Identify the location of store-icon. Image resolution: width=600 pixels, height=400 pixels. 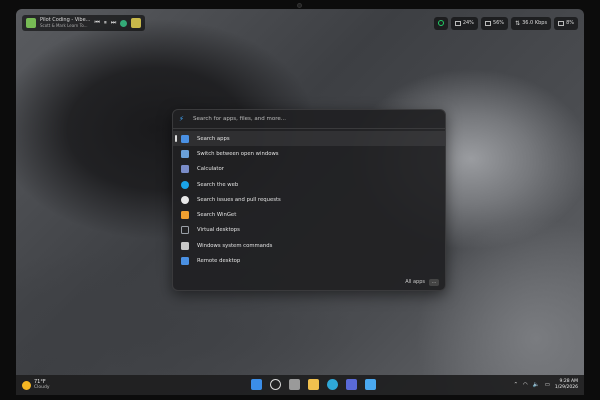
(351, 384).